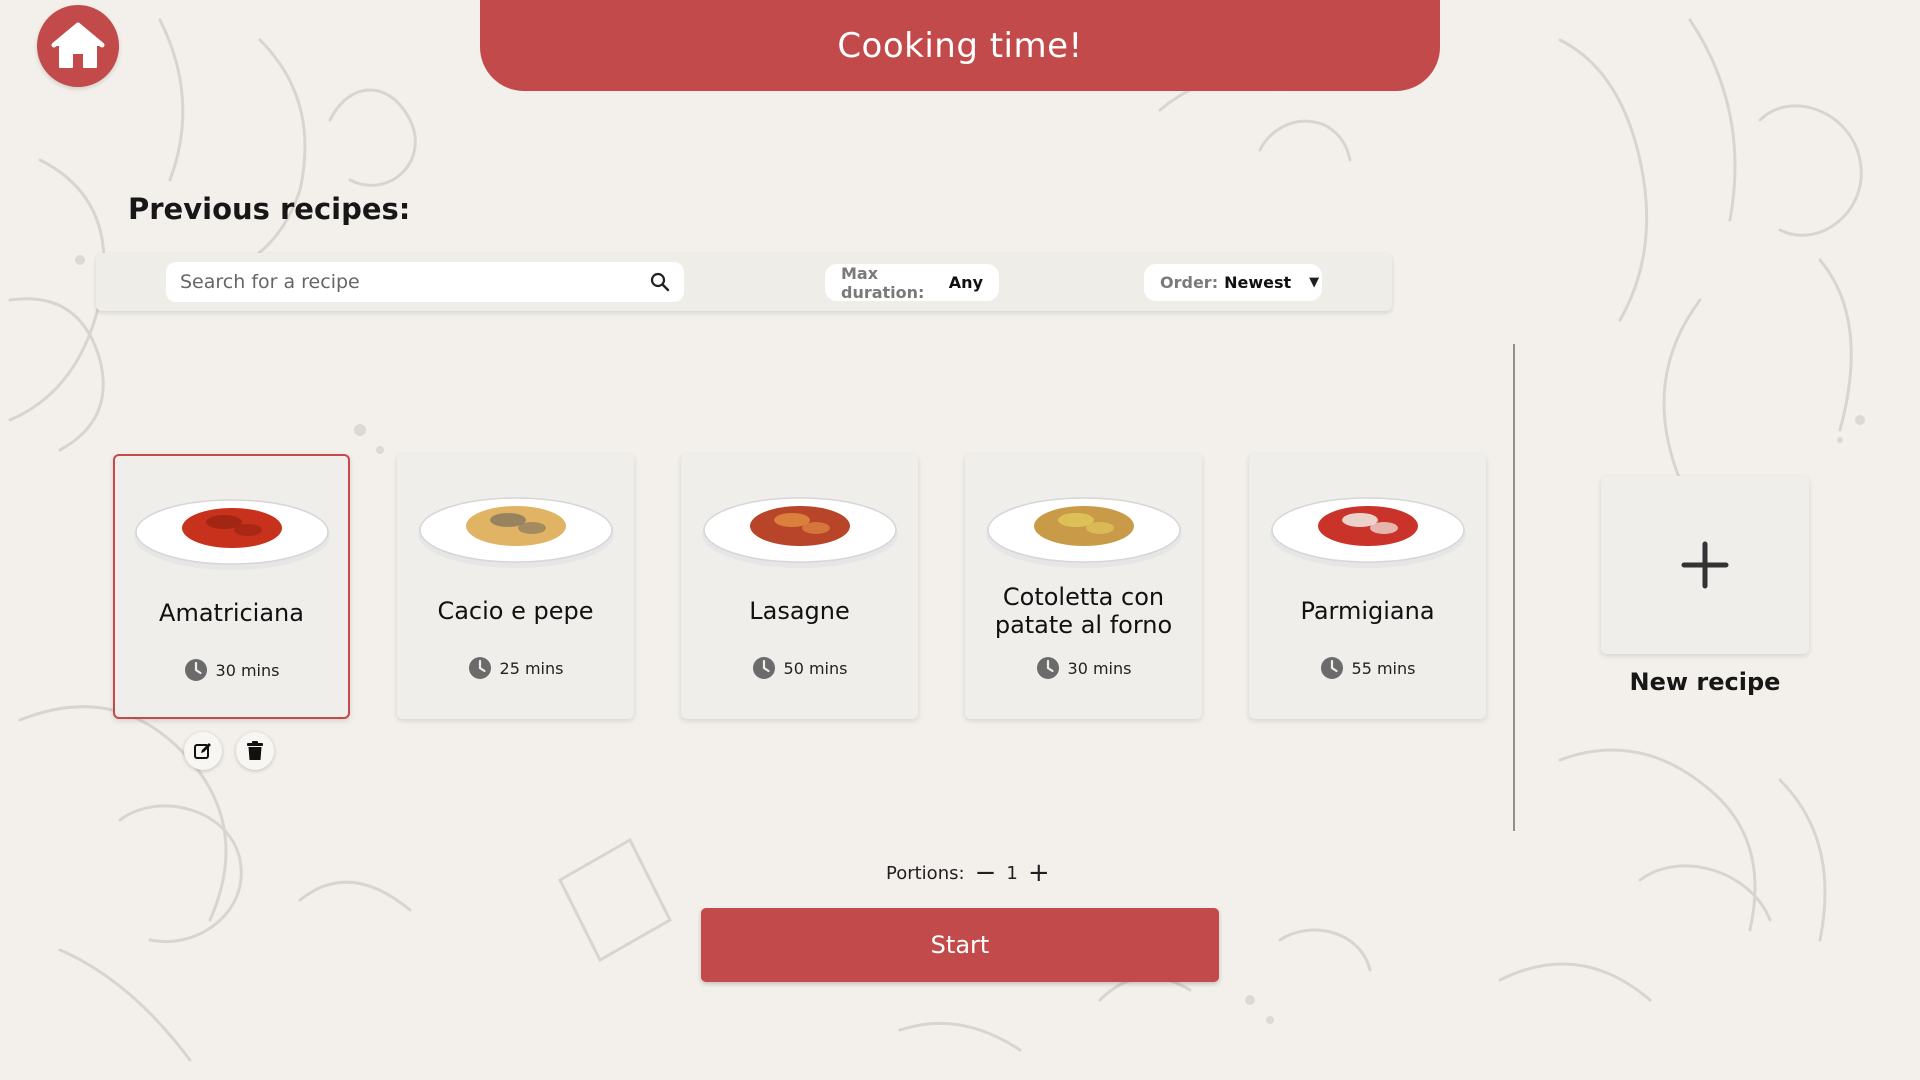 Image resolution: width=1920 pixels, height=1080 pixels. I want to click on recipe-duration: 50 mins, so click(800, 668).